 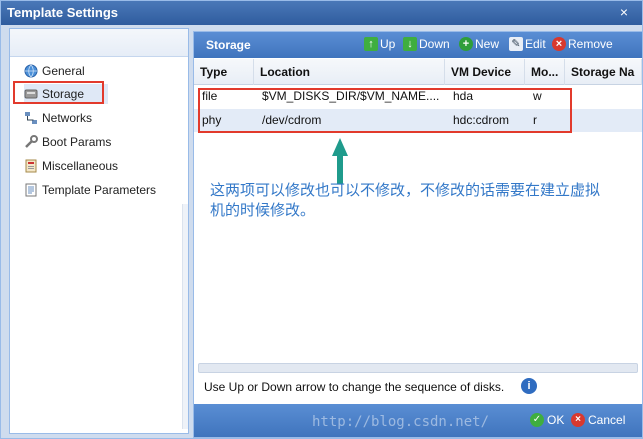 I want to click on sidebar-item-label: General, so click(x=63, y=71).